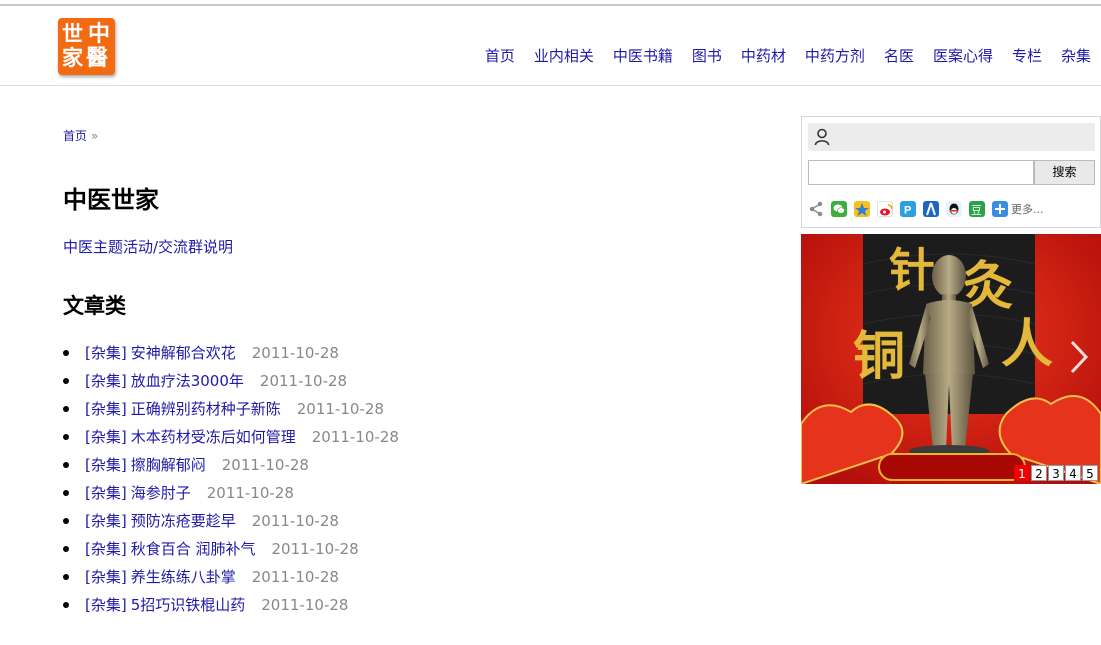  Describe the element at coordinates (835, 56) in the screenshot. I see `nav-item-prescriptions: 中药方剂` at that location.